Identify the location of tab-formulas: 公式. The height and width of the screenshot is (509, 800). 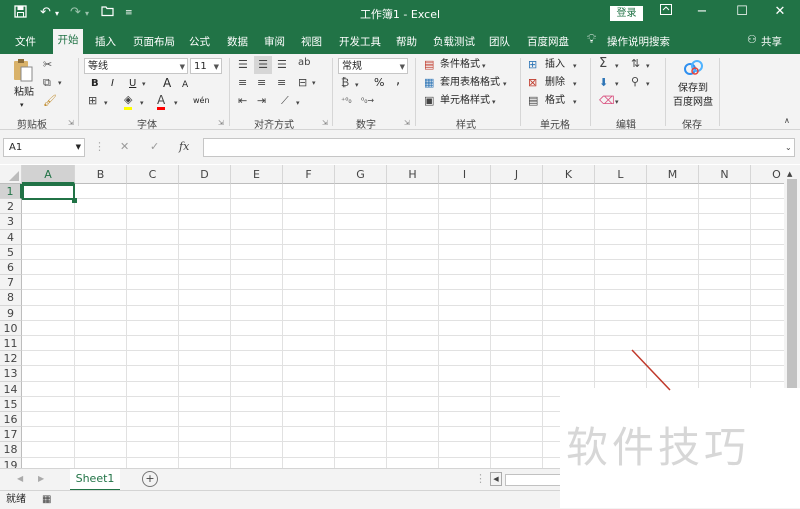
(199, 41).